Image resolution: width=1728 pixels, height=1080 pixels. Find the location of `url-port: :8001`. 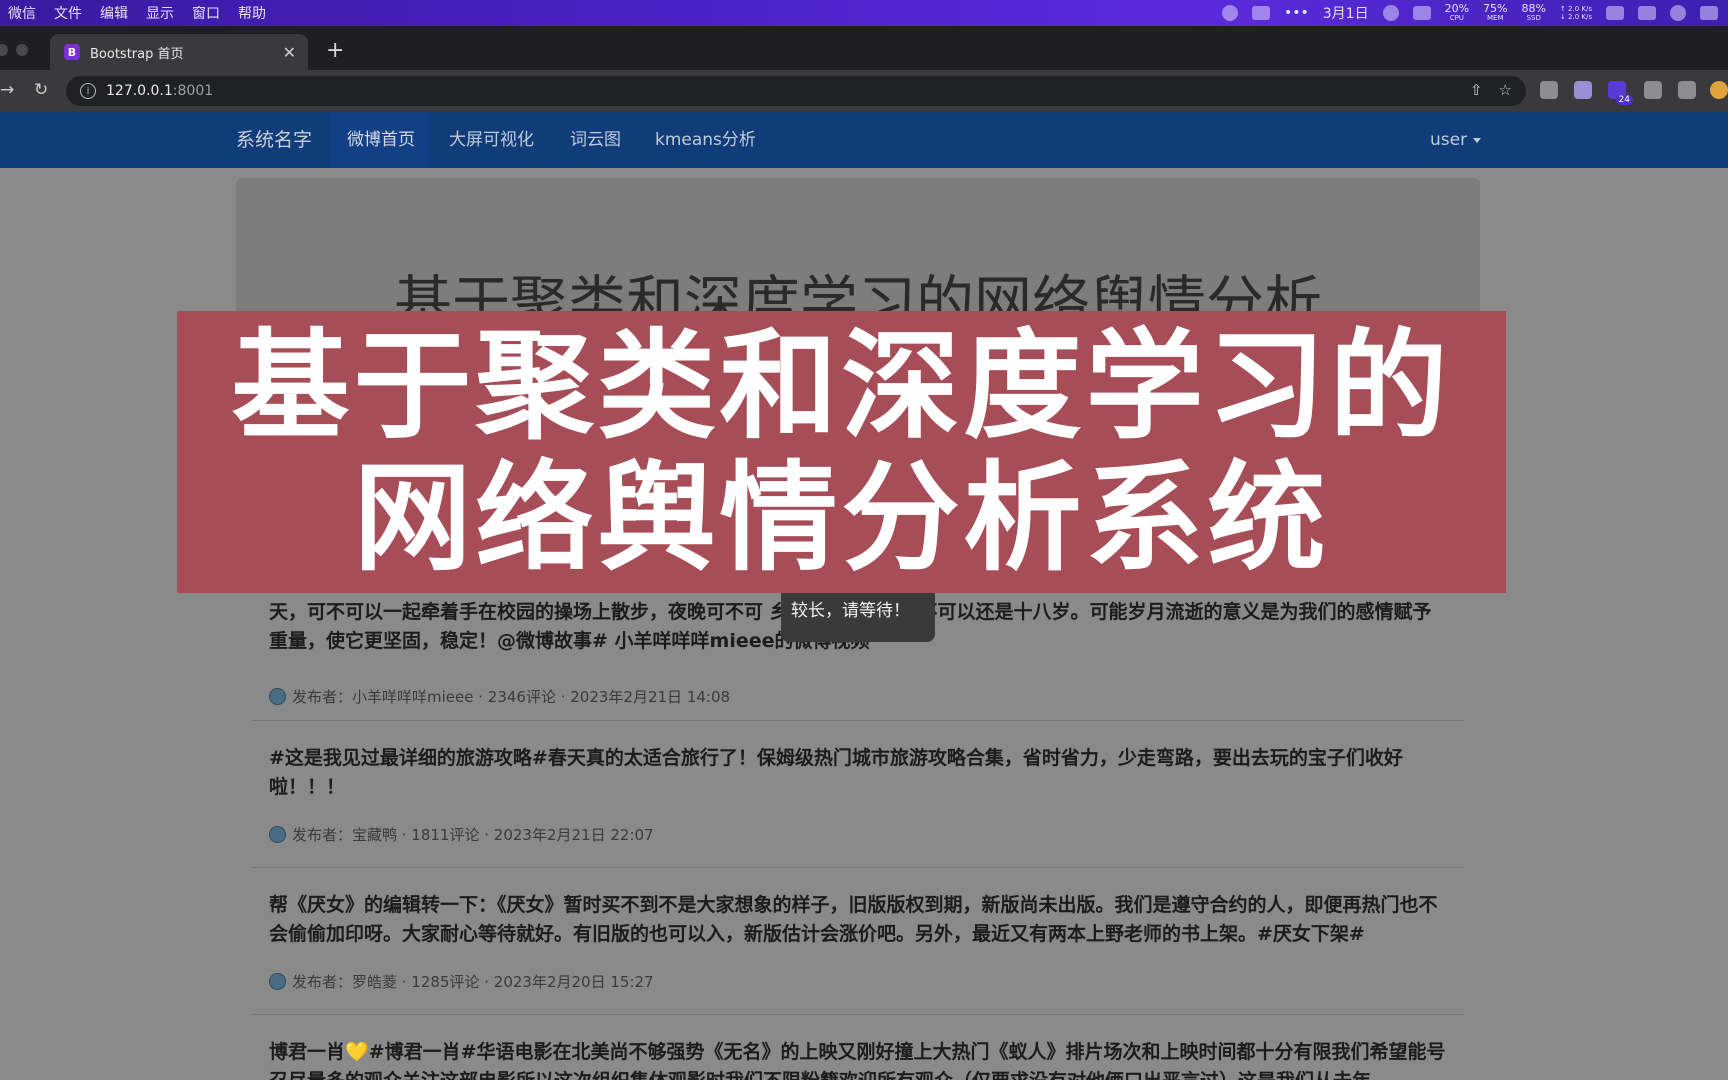

url-port: :8001 is located at coordinates (193, 91).